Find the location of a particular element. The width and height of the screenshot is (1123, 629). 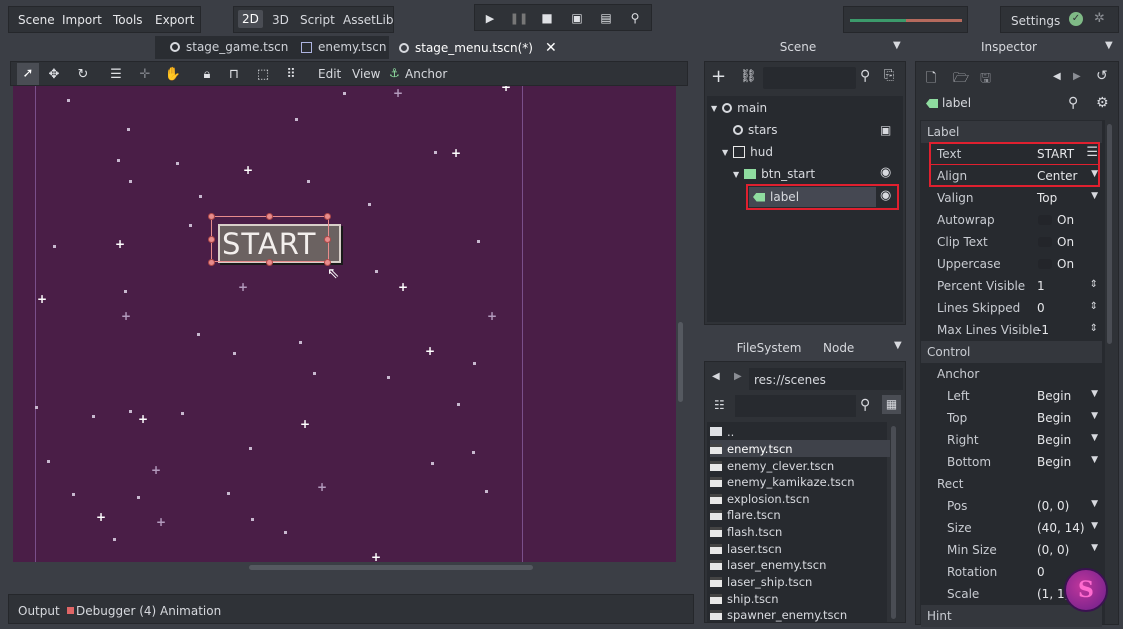

history-back-icon: ◀ is located at coordinates (1057, 76).